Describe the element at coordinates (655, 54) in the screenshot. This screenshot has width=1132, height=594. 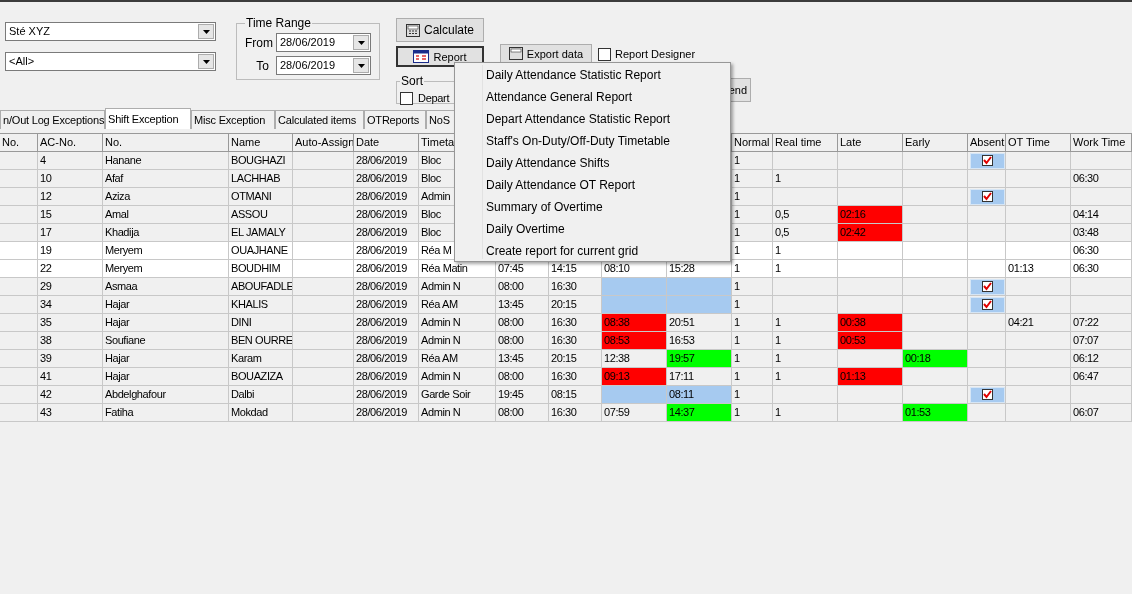
I see `checkbox-label: Report Designer` at that location.